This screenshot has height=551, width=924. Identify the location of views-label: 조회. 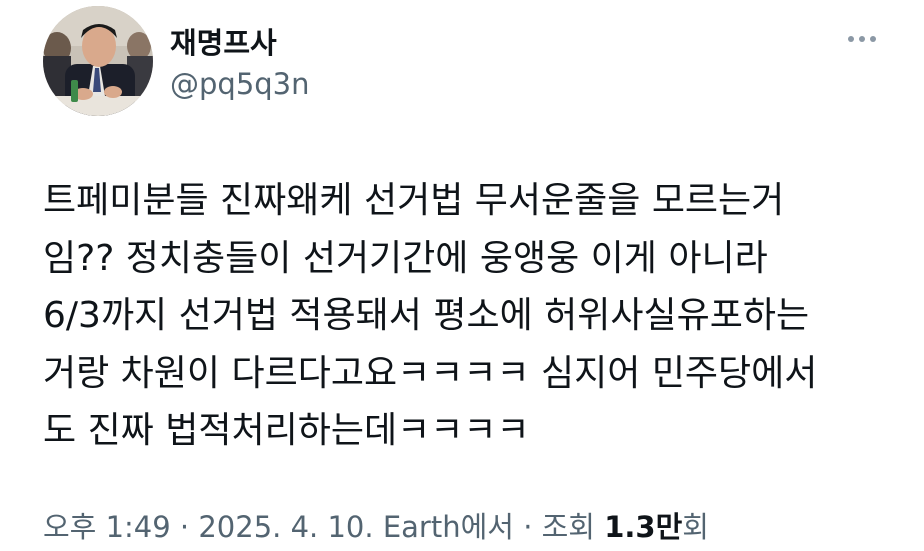
(568, 527).